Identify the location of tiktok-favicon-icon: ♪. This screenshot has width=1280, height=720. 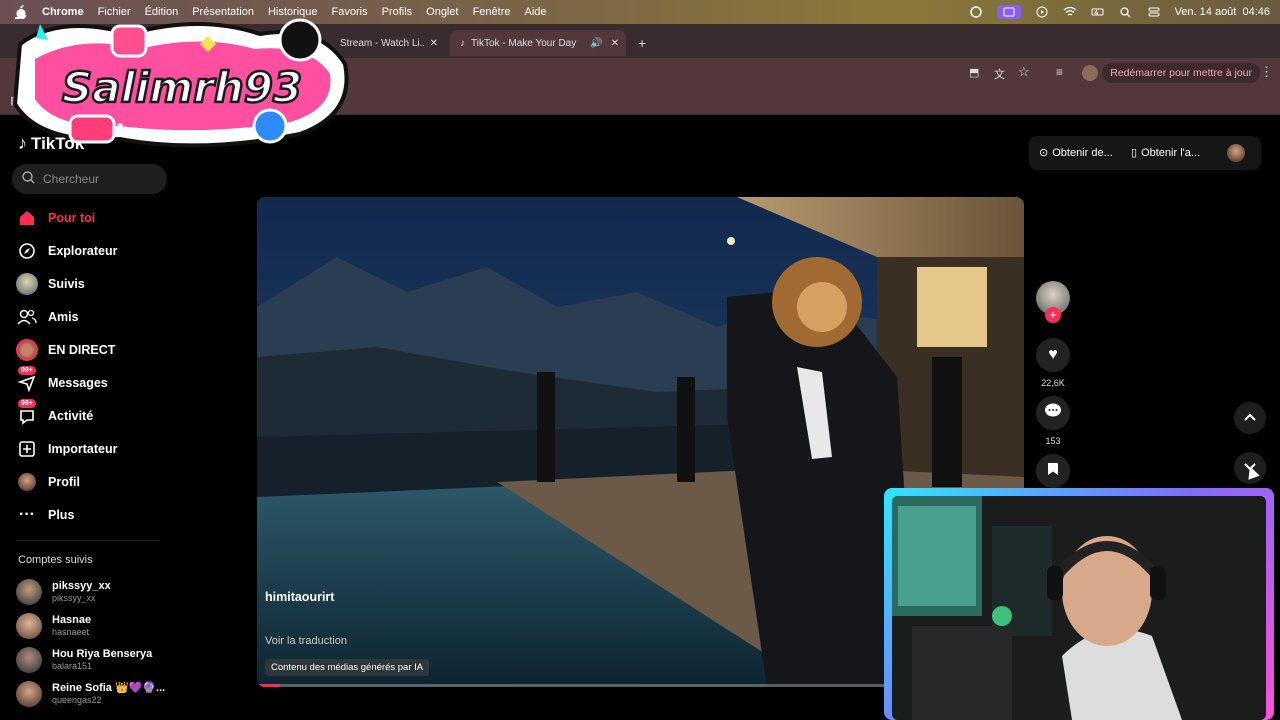
(462, 43).